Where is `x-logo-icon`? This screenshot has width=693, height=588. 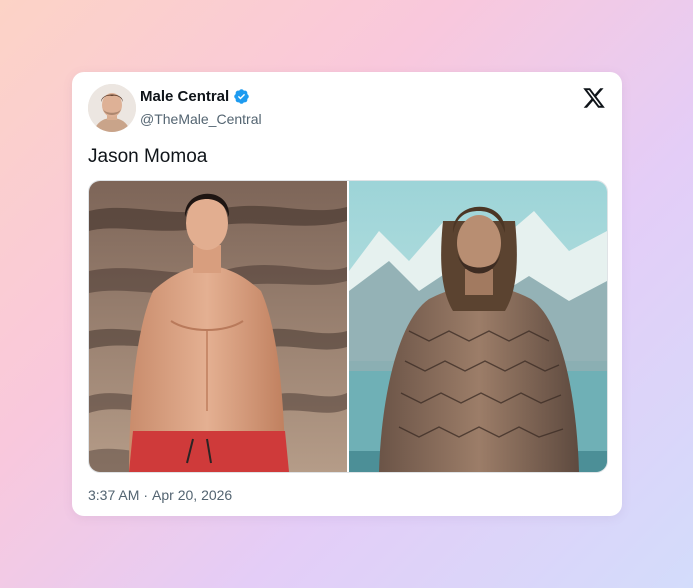 x-logo-icon is located at coordinates (594, 98).